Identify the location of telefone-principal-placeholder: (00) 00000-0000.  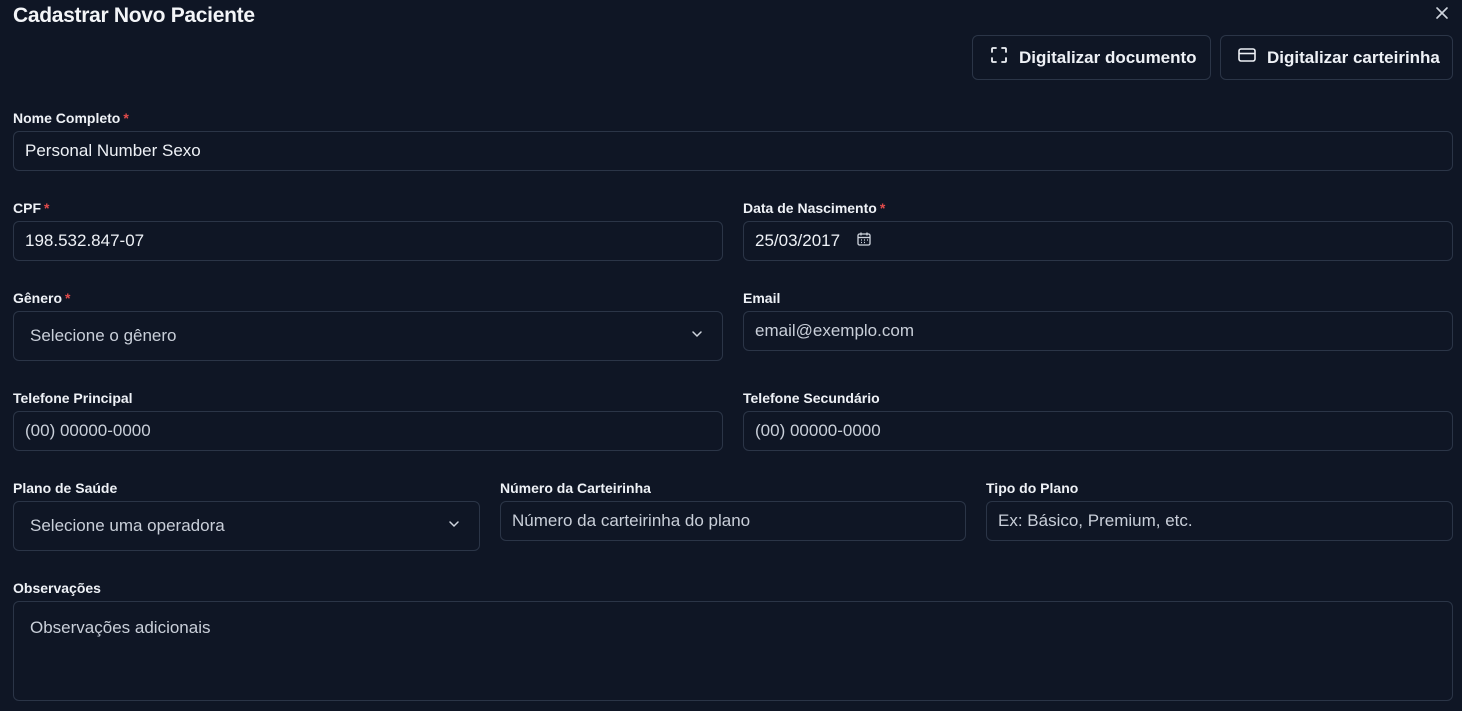
(88, 430).